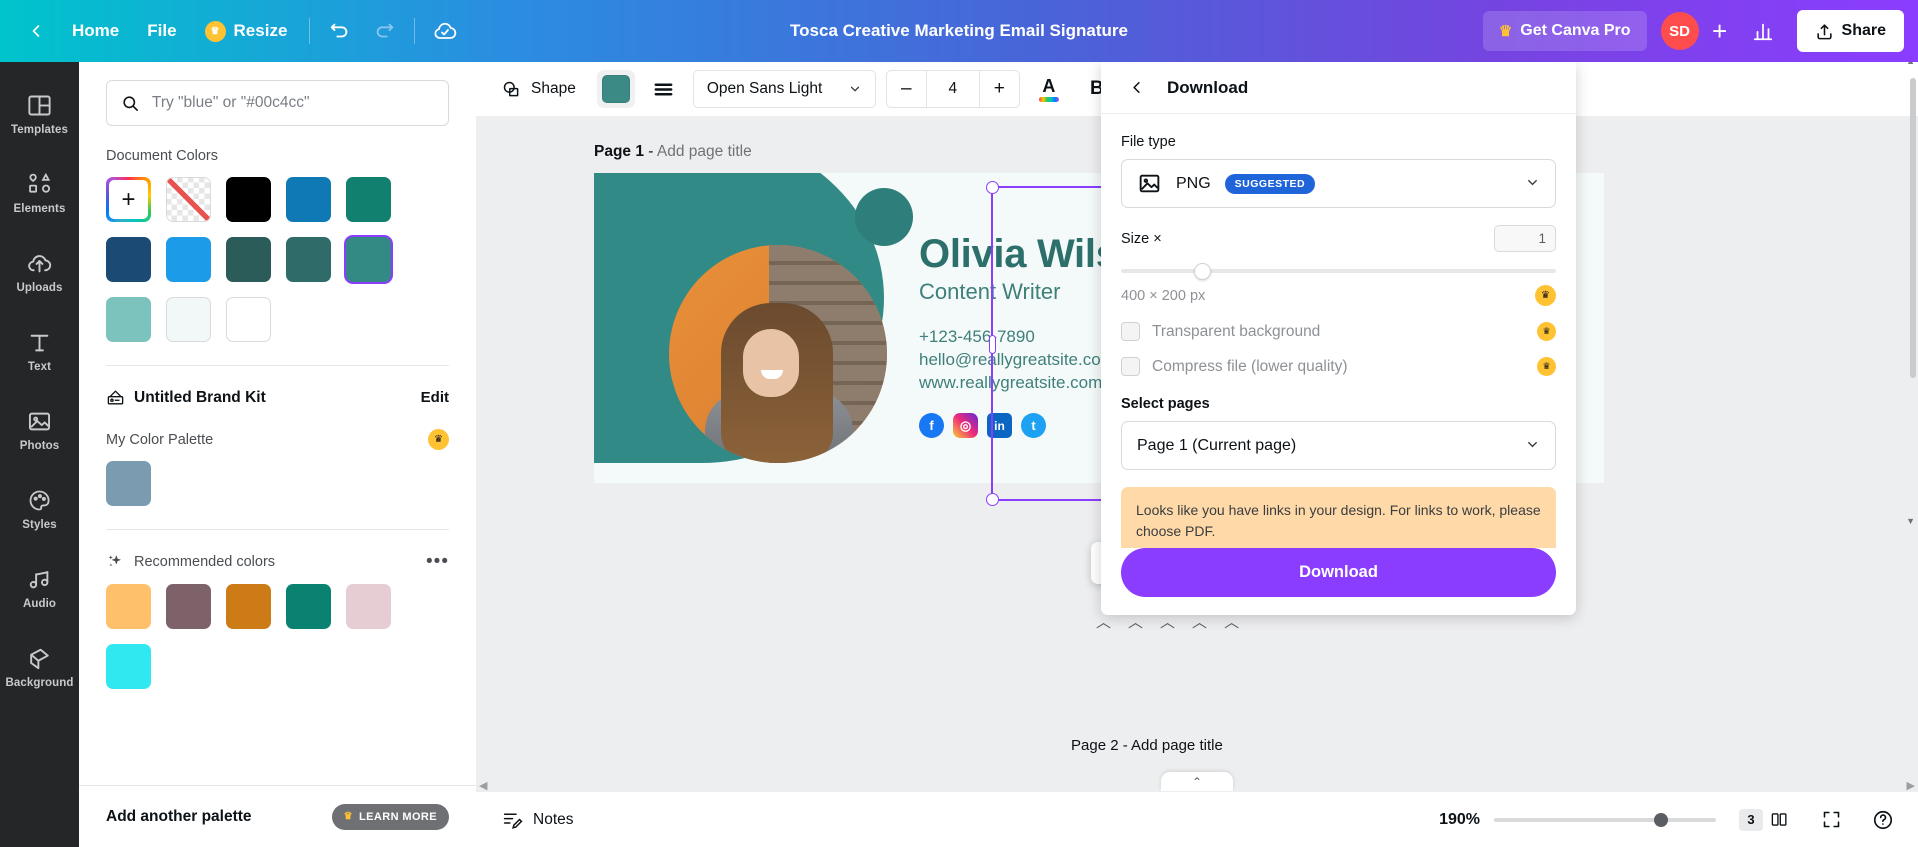 The image size is (1918, 847). I want to click on color-swatch-navy, so click(128, 259).